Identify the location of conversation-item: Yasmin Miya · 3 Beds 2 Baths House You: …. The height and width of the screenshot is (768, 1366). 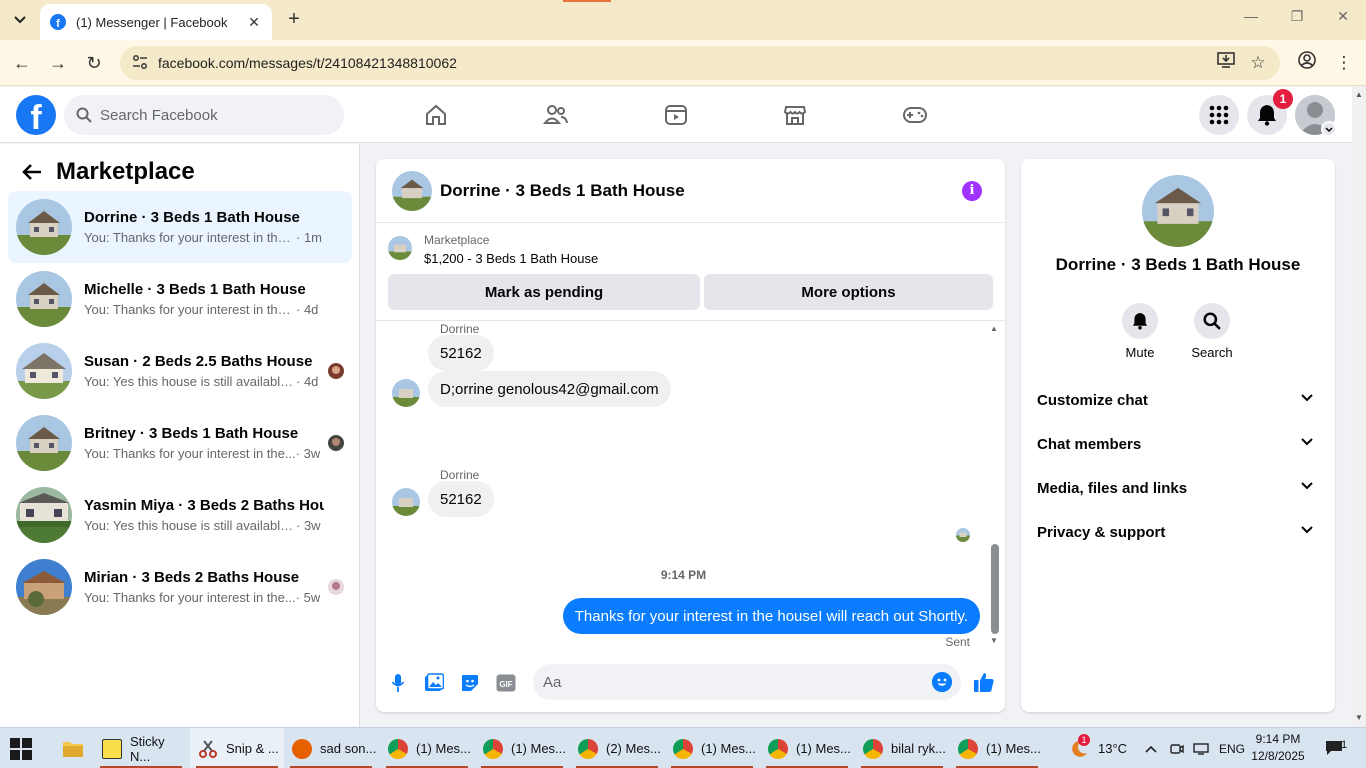
(180, 515).